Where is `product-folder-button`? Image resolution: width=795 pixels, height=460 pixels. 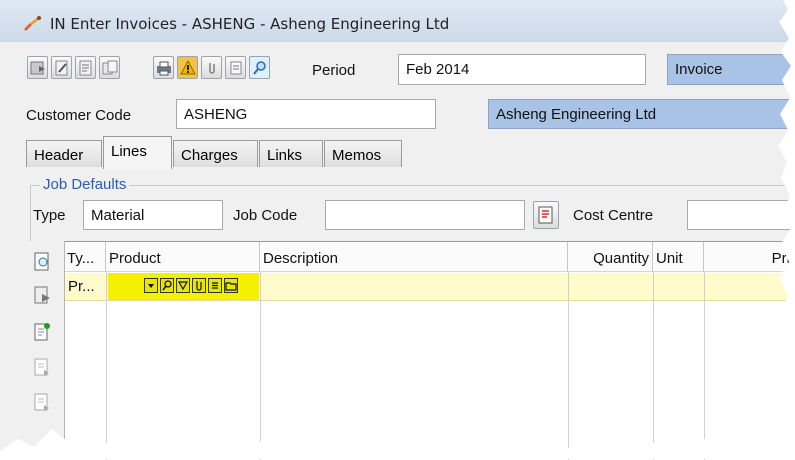
product-folder-button is located at coordinates (231, 285).